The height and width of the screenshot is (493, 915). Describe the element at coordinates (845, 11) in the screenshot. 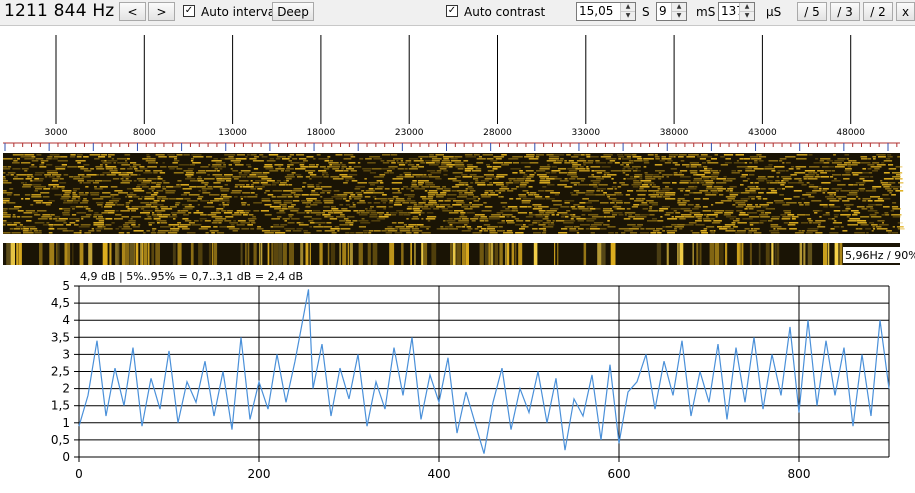

I see `divide-3-button: / 3` at that location.